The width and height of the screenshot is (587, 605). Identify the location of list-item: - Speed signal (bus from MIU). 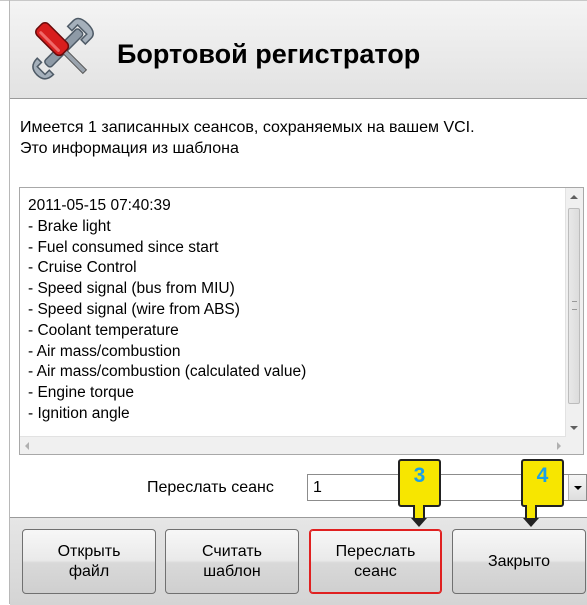
(131, 289).